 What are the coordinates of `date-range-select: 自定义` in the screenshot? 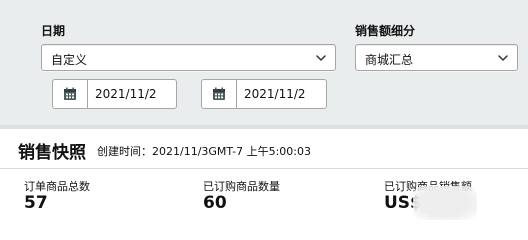 It's located at (188, 57).